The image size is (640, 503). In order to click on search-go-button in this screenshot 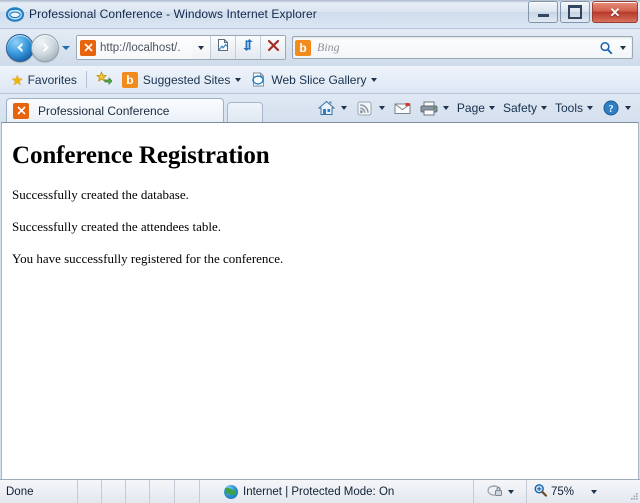, I will do `click(606, 48)`.